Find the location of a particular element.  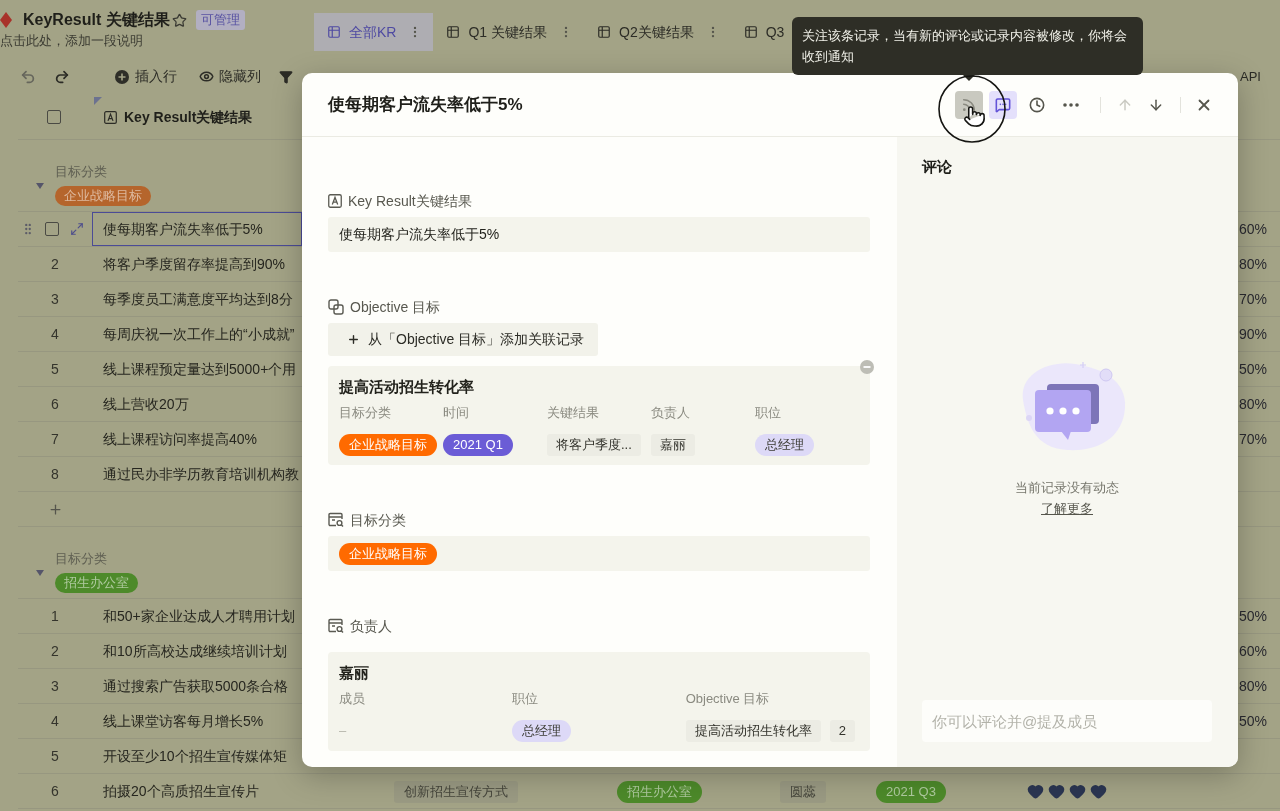

column-label: Objective 目标 is located at coordinates (728, 699).